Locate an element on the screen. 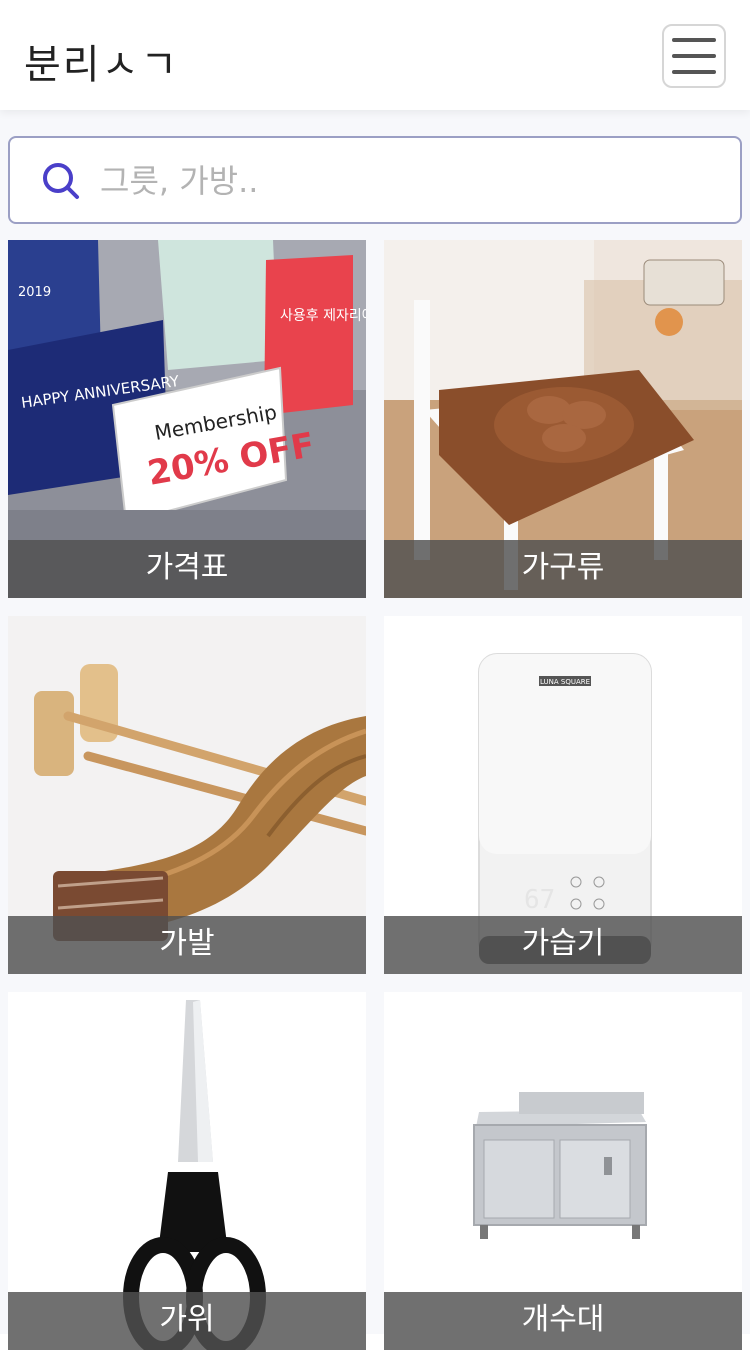 The height and width of the screenshot is (1350, 750). category-label: 가구류 is located at coordinates (563, 569).